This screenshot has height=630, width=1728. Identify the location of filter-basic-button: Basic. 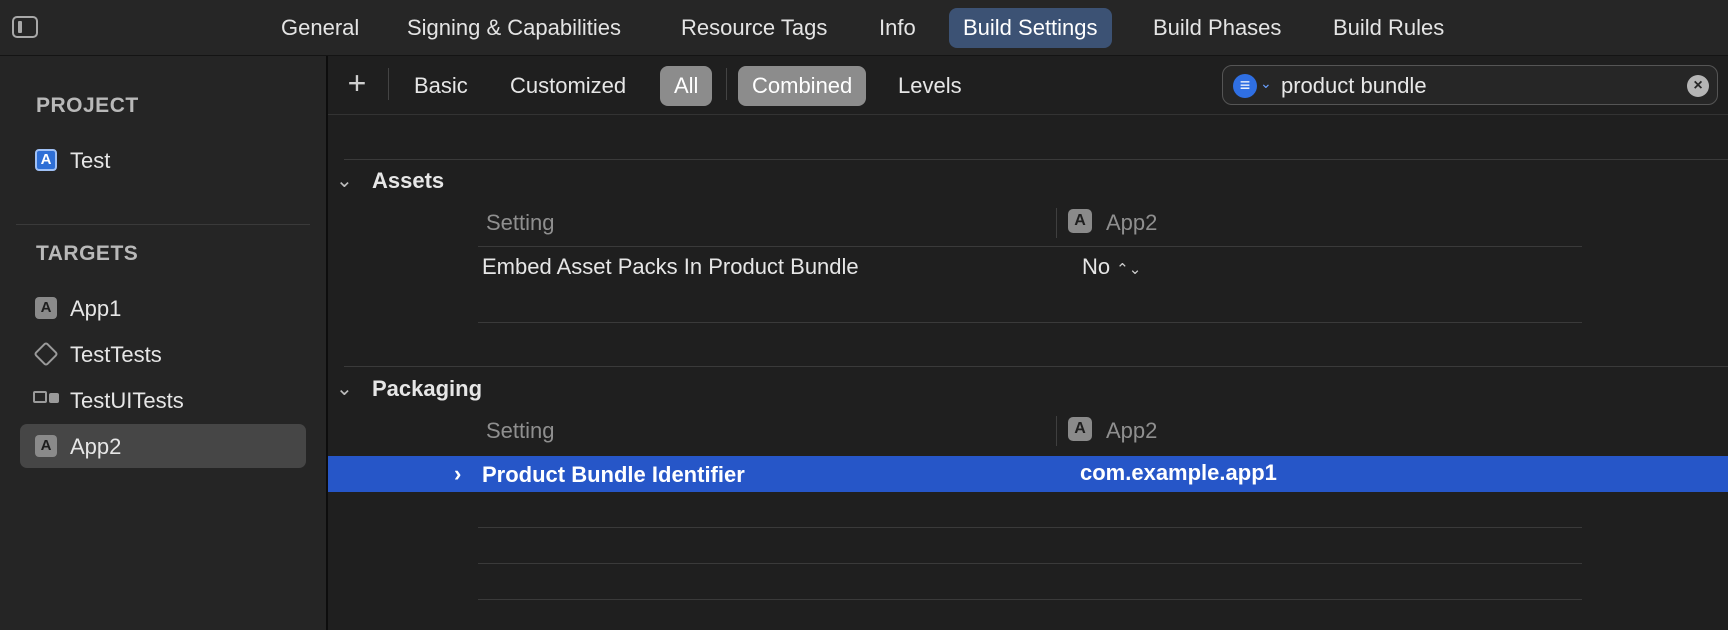
(441, 86).